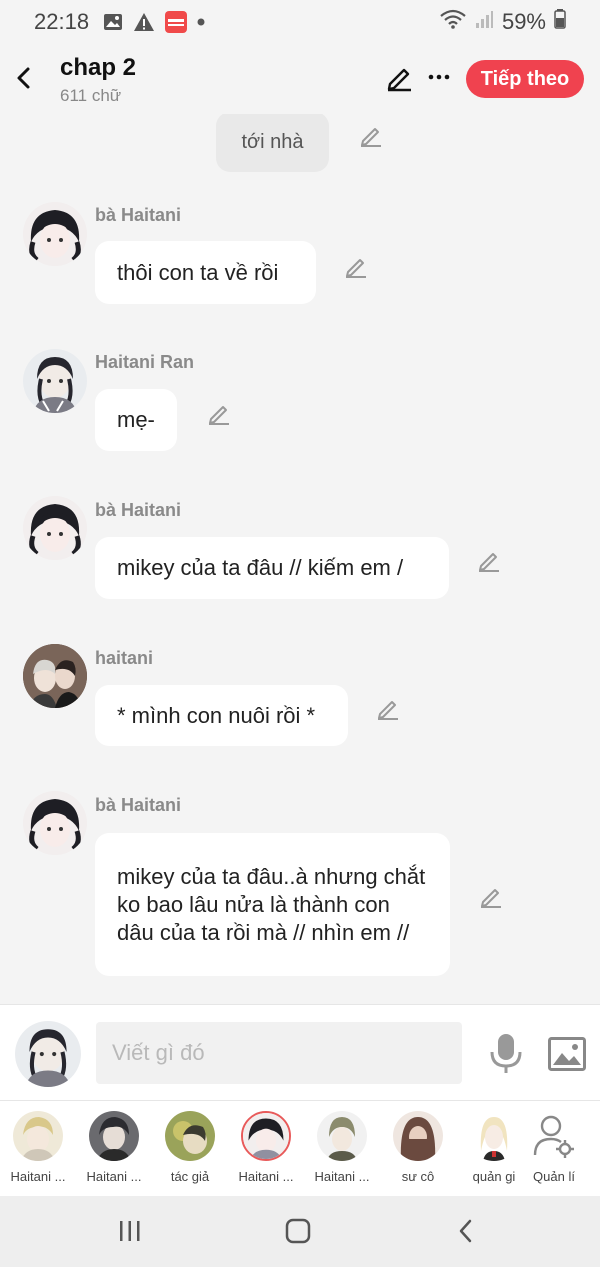 The height and width of the screenshot is (1267, 600). What do you see at coordinates (300, 79) in the screenshot?
I see `app-header: chap 2 611 chữ Tiếp theo` at bounding box center [300, 79].